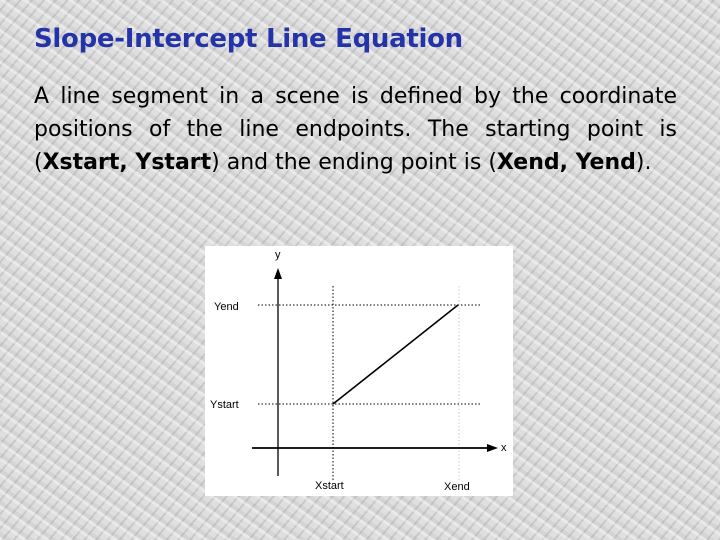  I want to click on line-segment, so click(395, 354).